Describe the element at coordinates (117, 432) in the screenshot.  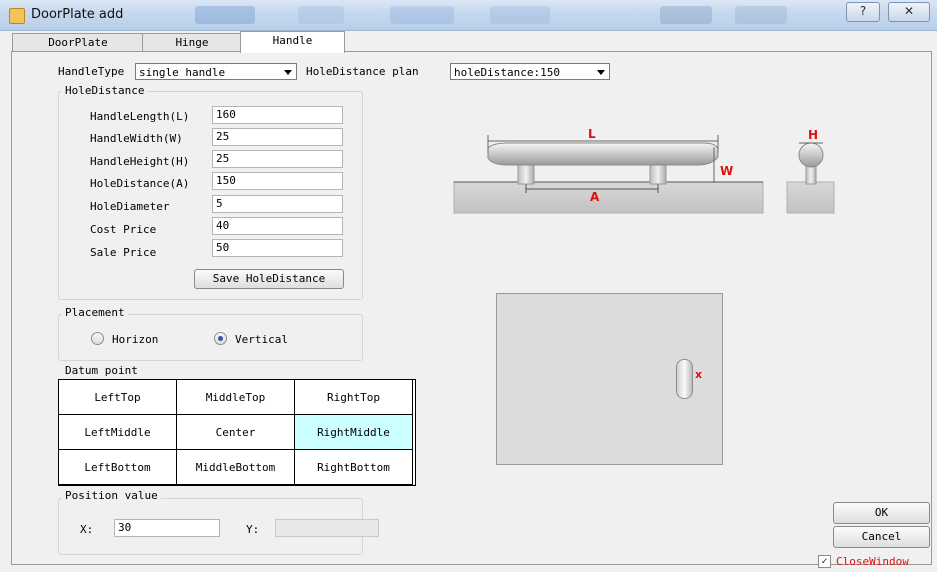
I see `datum-left-middle: LeftMiddle` at that location.